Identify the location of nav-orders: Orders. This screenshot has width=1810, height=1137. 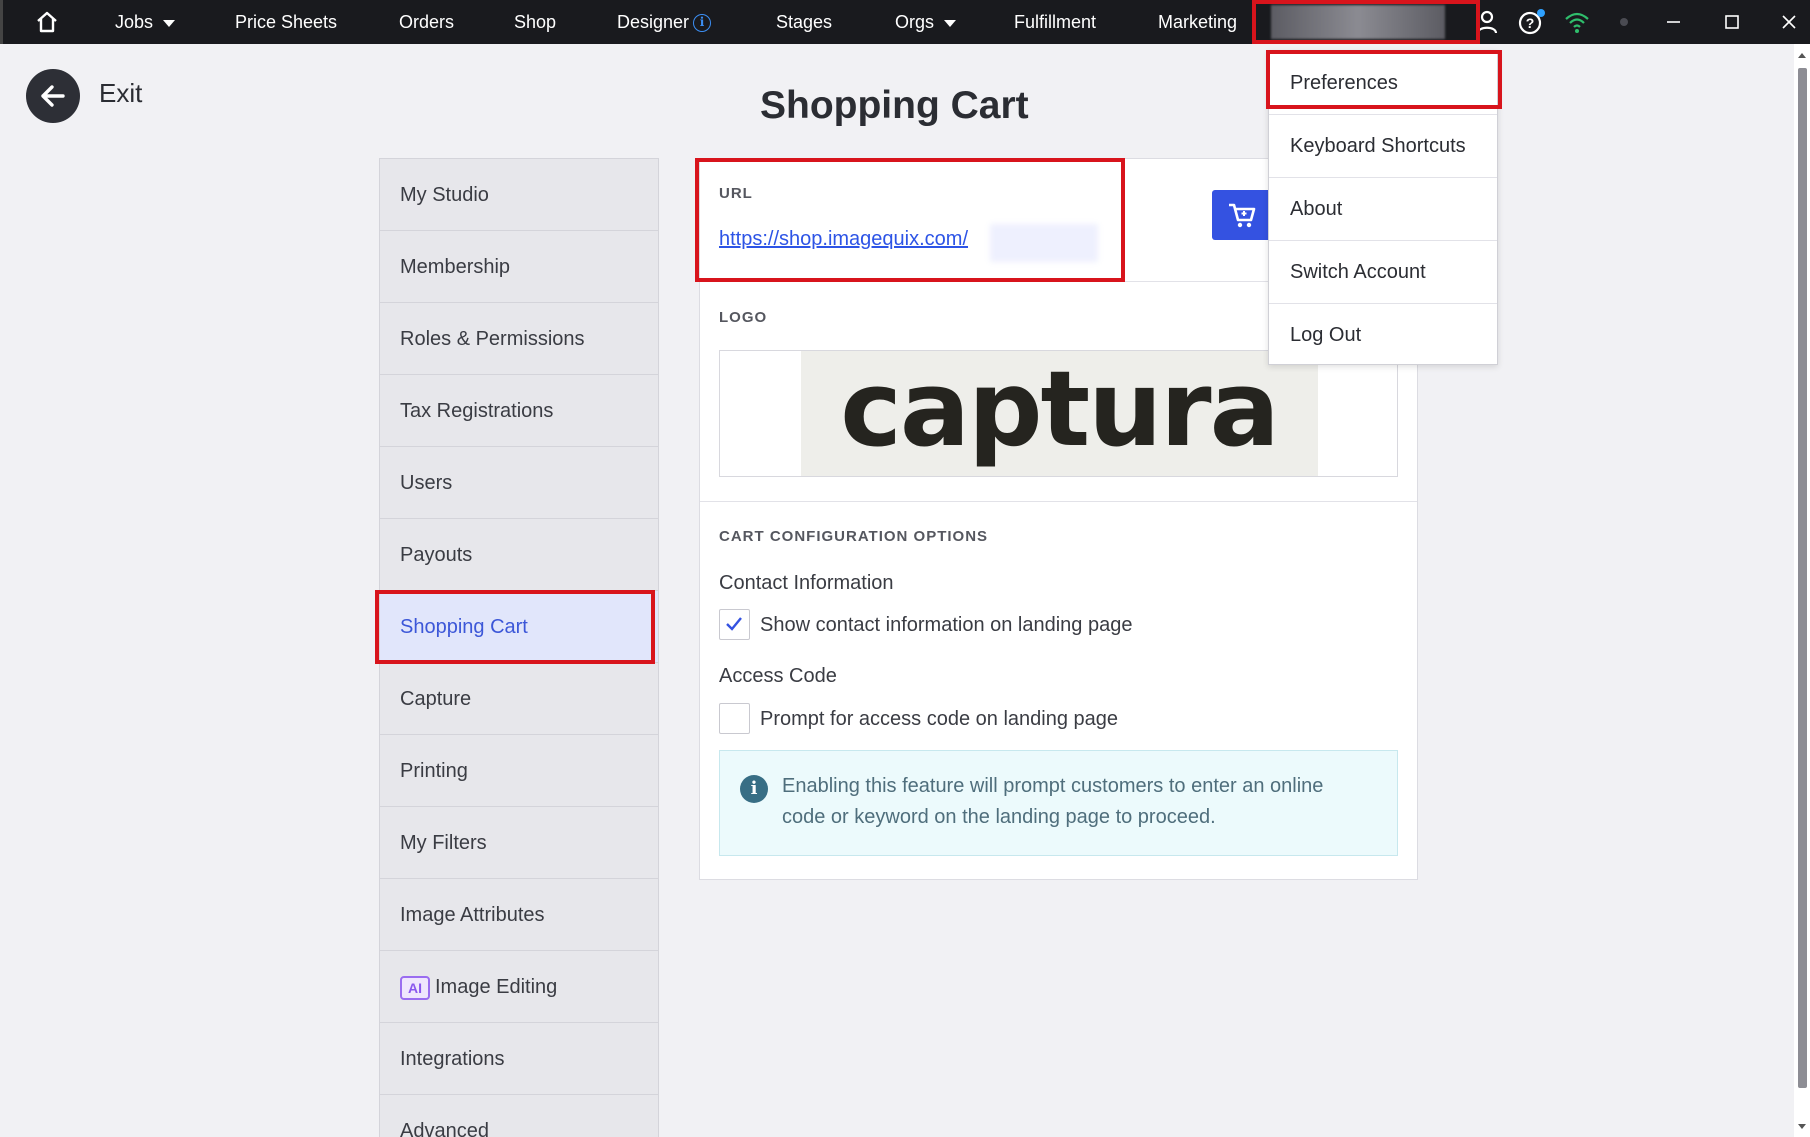
(426, 22).